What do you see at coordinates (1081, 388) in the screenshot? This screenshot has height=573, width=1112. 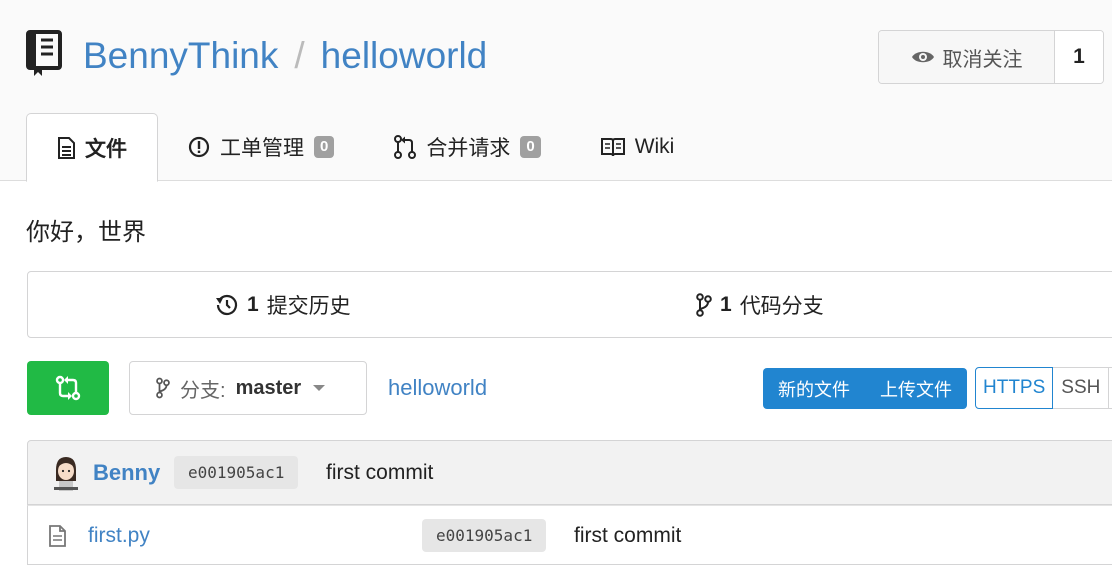 I see `clone-ssh-button: SSH` at bounding box center [1081, 388].